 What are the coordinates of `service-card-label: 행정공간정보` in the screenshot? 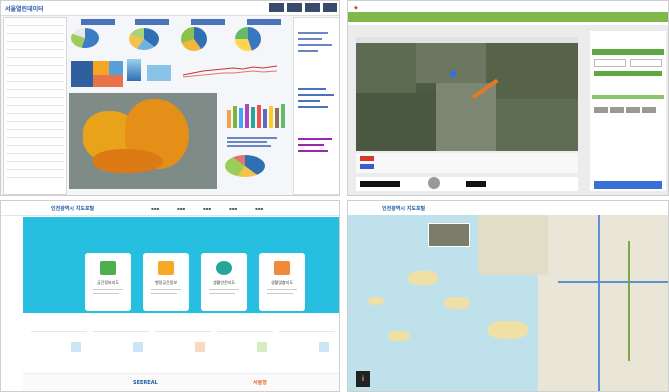 It's located at (166, 282).